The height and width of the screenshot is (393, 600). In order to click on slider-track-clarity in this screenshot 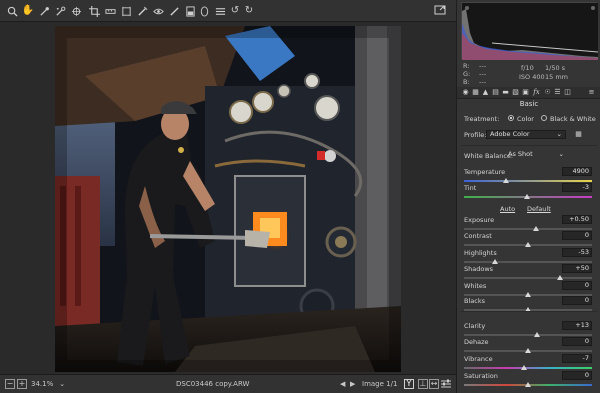, I will do `click(528, 334)`.